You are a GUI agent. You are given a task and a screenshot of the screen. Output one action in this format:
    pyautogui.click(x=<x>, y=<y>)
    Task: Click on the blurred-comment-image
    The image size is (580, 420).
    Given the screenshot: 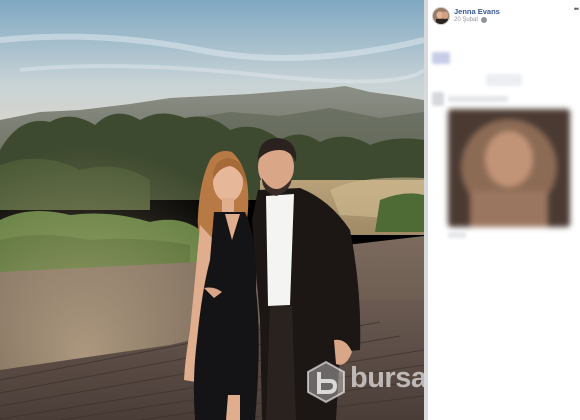 What is the action you would take?
    pyautogui.click(x=509, y=168)
    